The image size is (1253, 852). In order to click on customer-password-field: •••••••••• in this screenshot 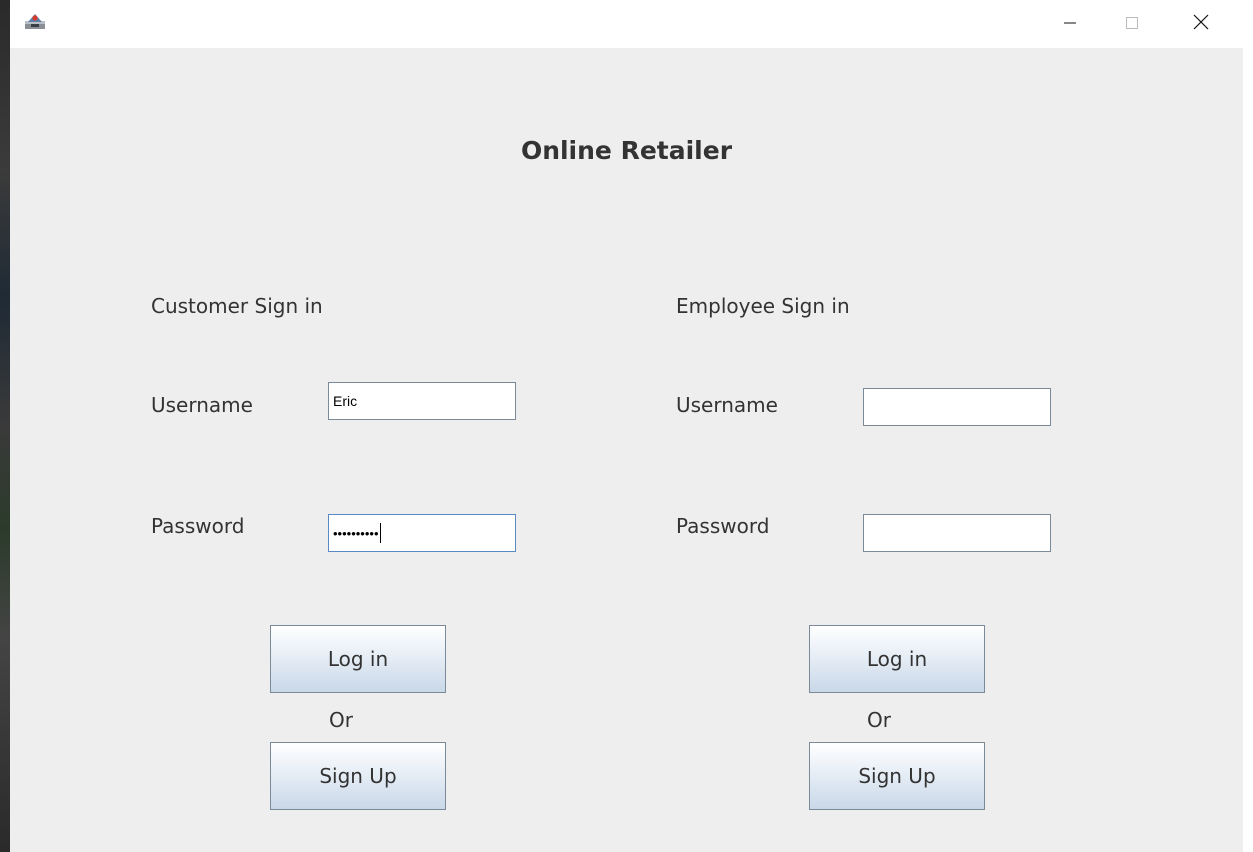, I will do `click(422, 533)`.